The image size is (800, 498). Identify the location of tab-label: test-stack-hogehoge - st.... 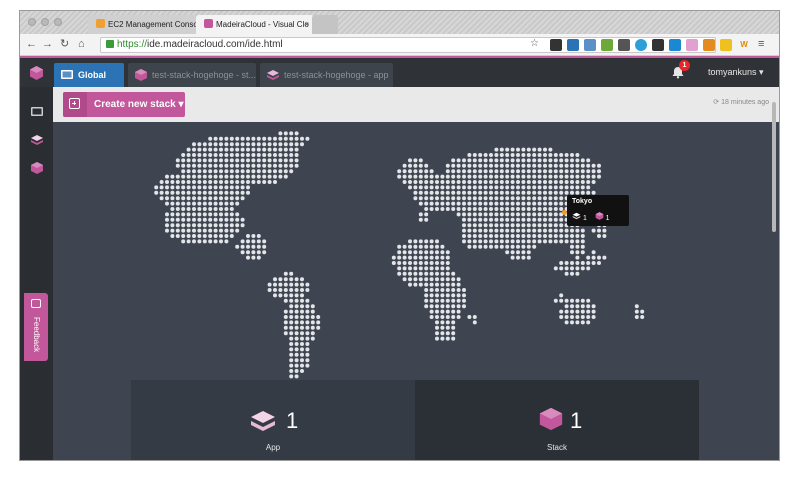
(204, 75).